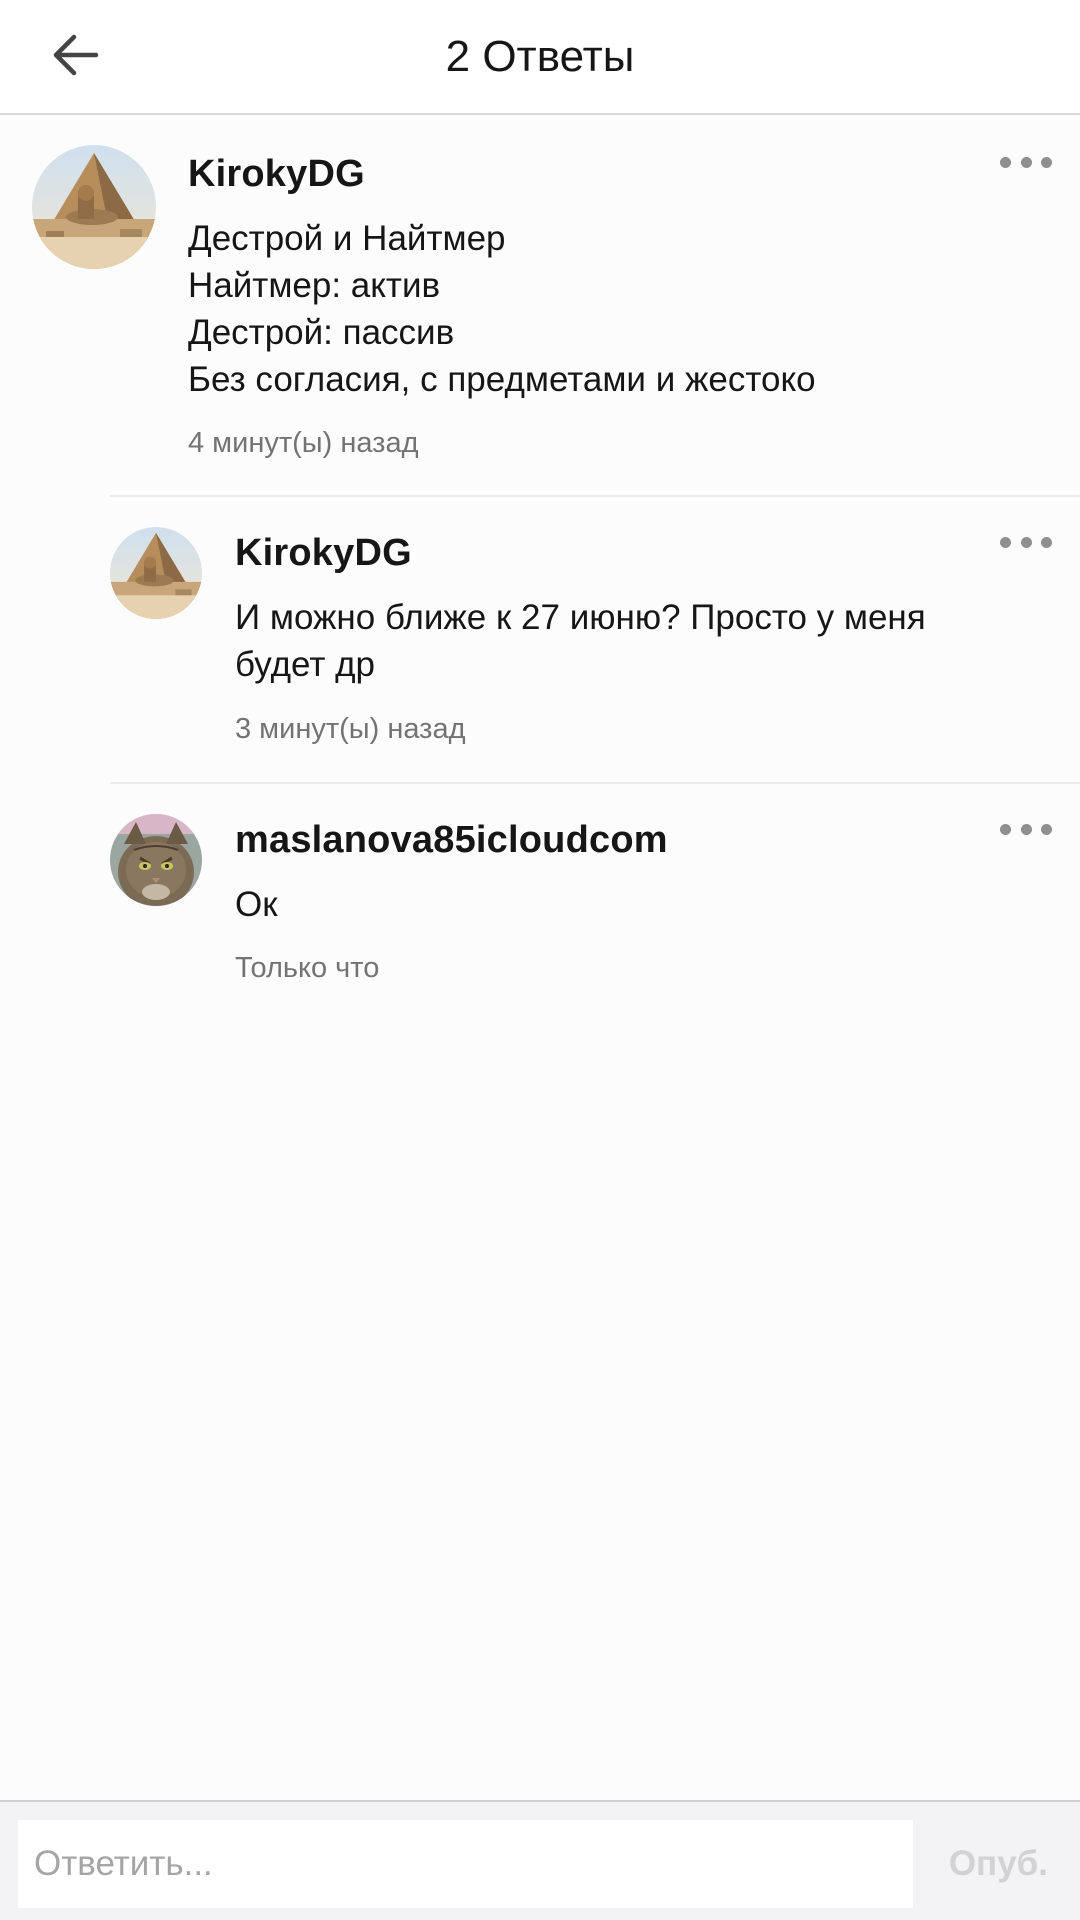 The width and height of the screenshot is (1080, 1920). Describe the element at coordinates (347, 238) in the screenshot. I see `comment-line: Дестрой и Найтмер` at that location.